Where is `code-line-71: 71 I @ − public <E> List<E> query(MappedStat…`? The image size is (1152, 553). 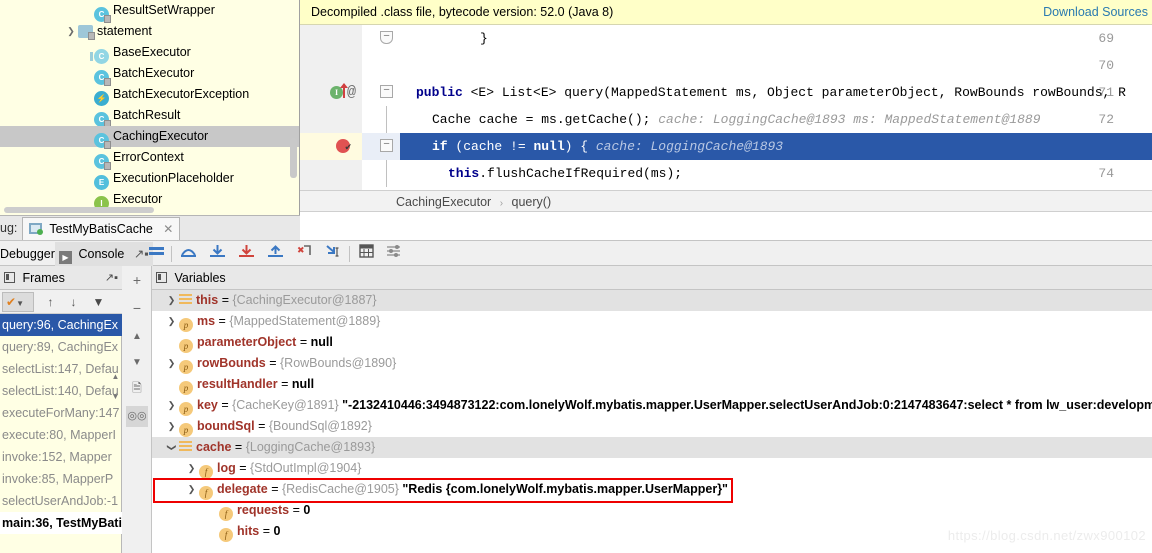
code-line-71: 71 I @ − public <E> List<E> query(MappedStat… is located at coordinates (726, 92).